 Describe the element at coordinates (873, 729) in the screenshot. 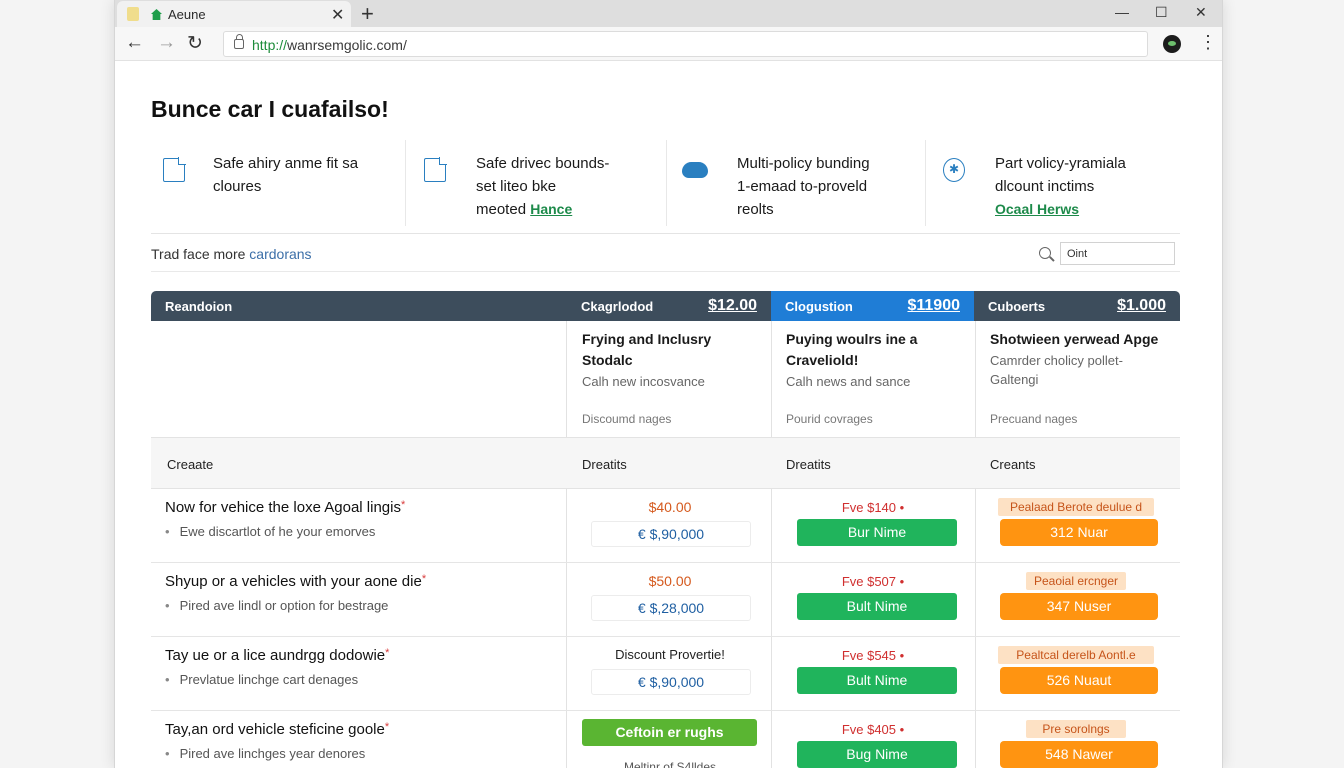

I see `plan-price-value: Fve $405` at that location.